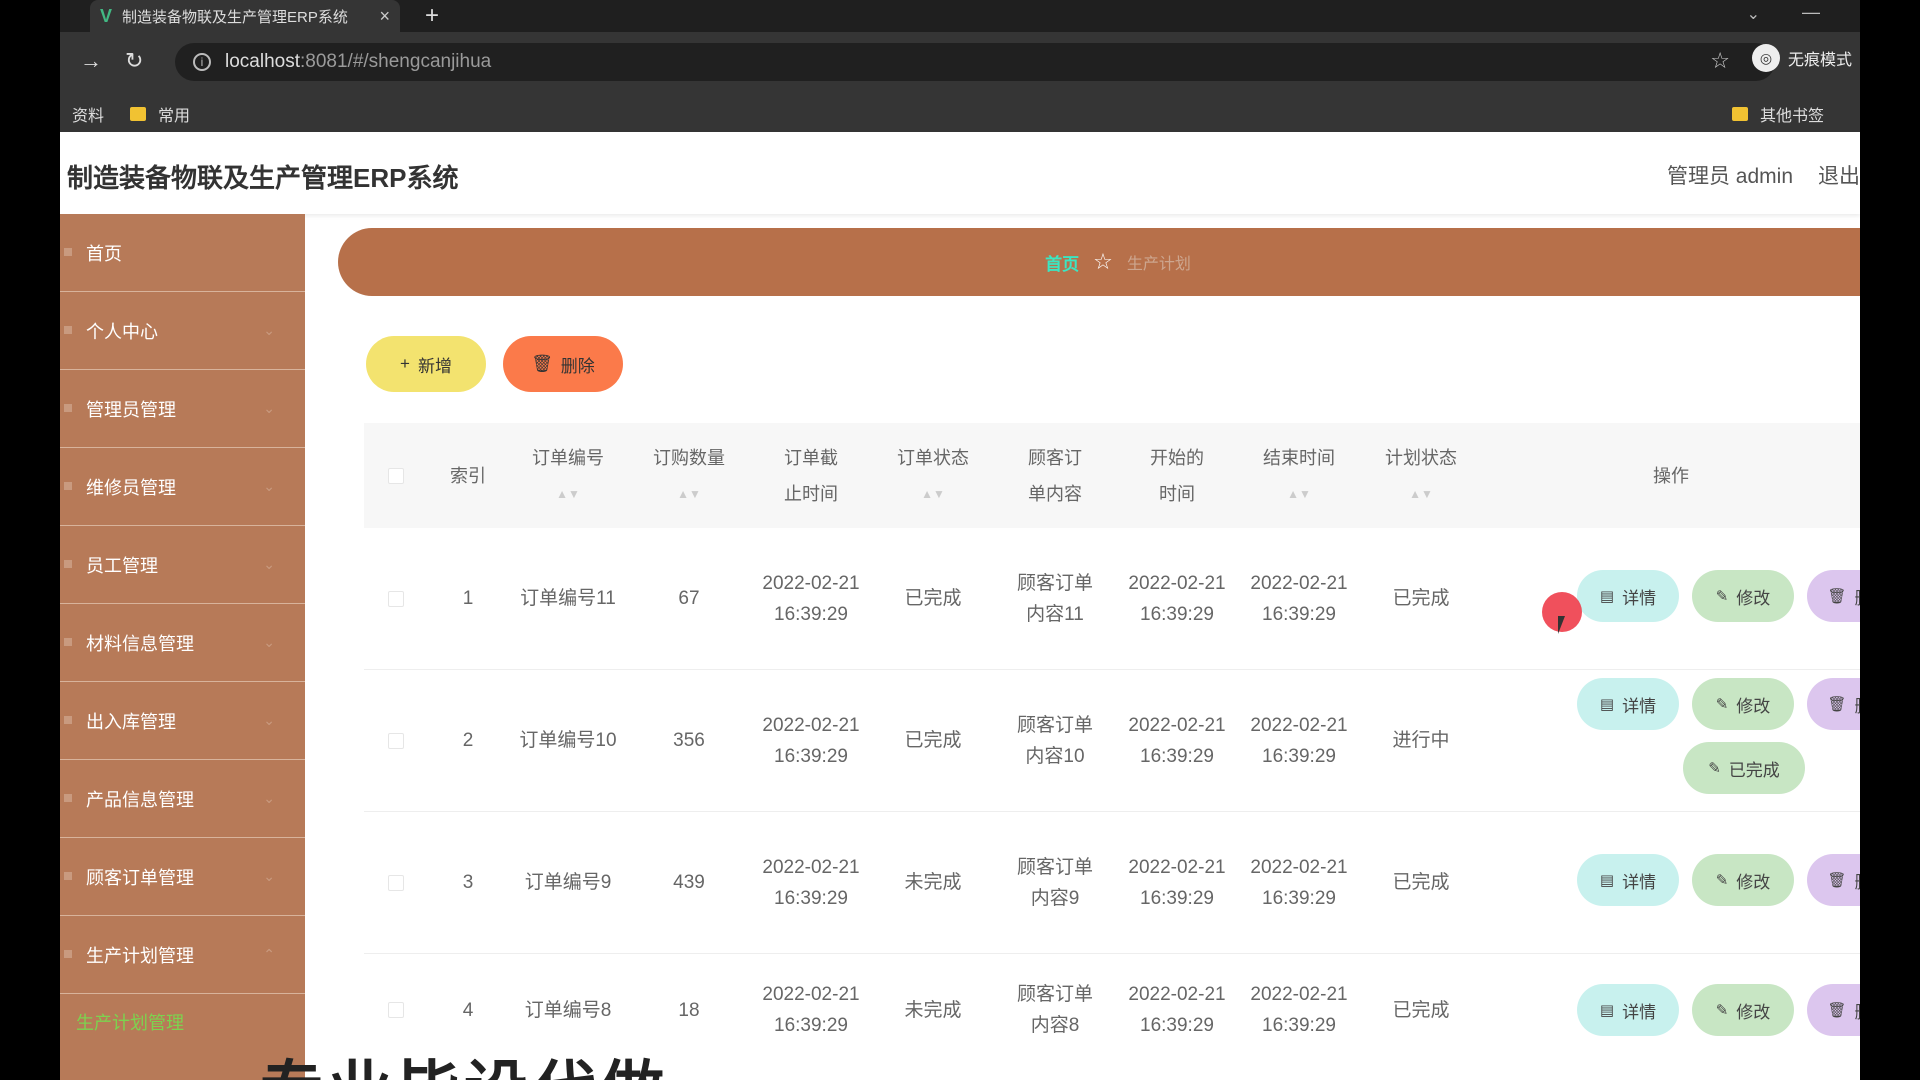  What do you see at coordinates (182, 721) in the screenshot?
I see `sidebar-item-inventory: 出入库管理 ⌄` at bounding box center [182, 721].